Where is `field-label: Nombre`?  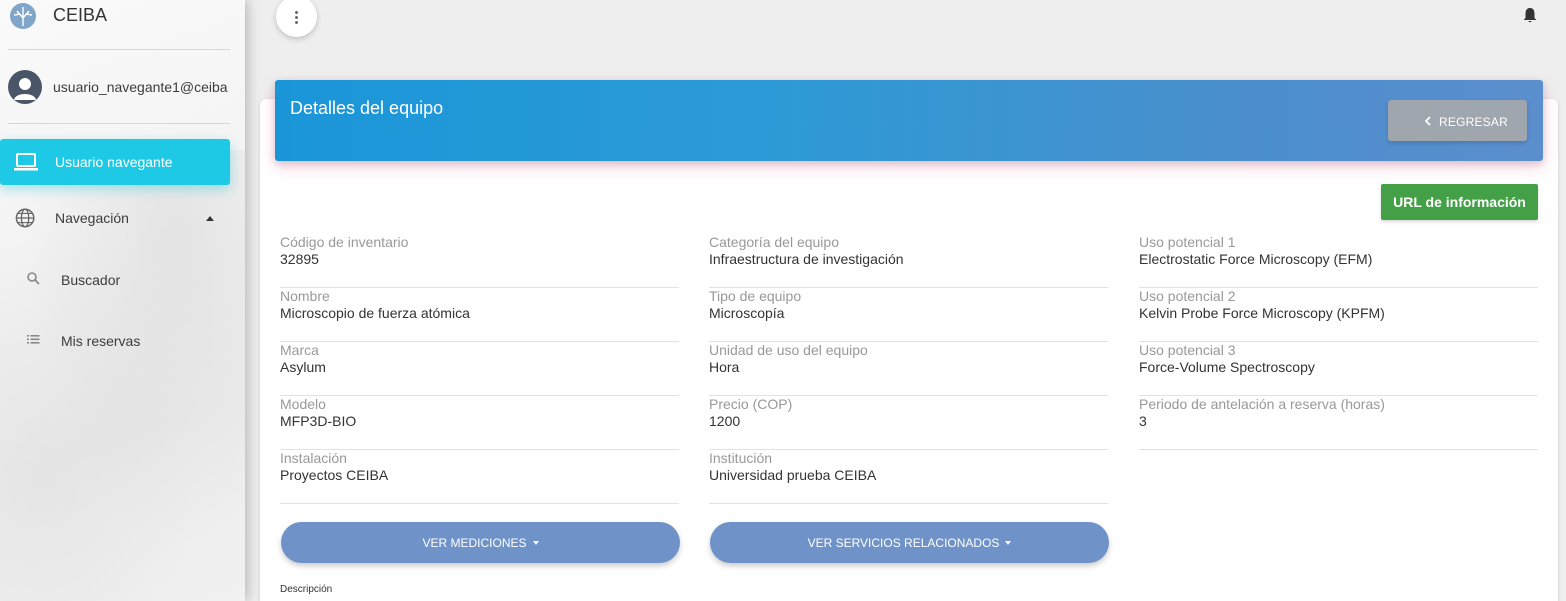
field-label: Nombre is located at coordinates (305, 296).